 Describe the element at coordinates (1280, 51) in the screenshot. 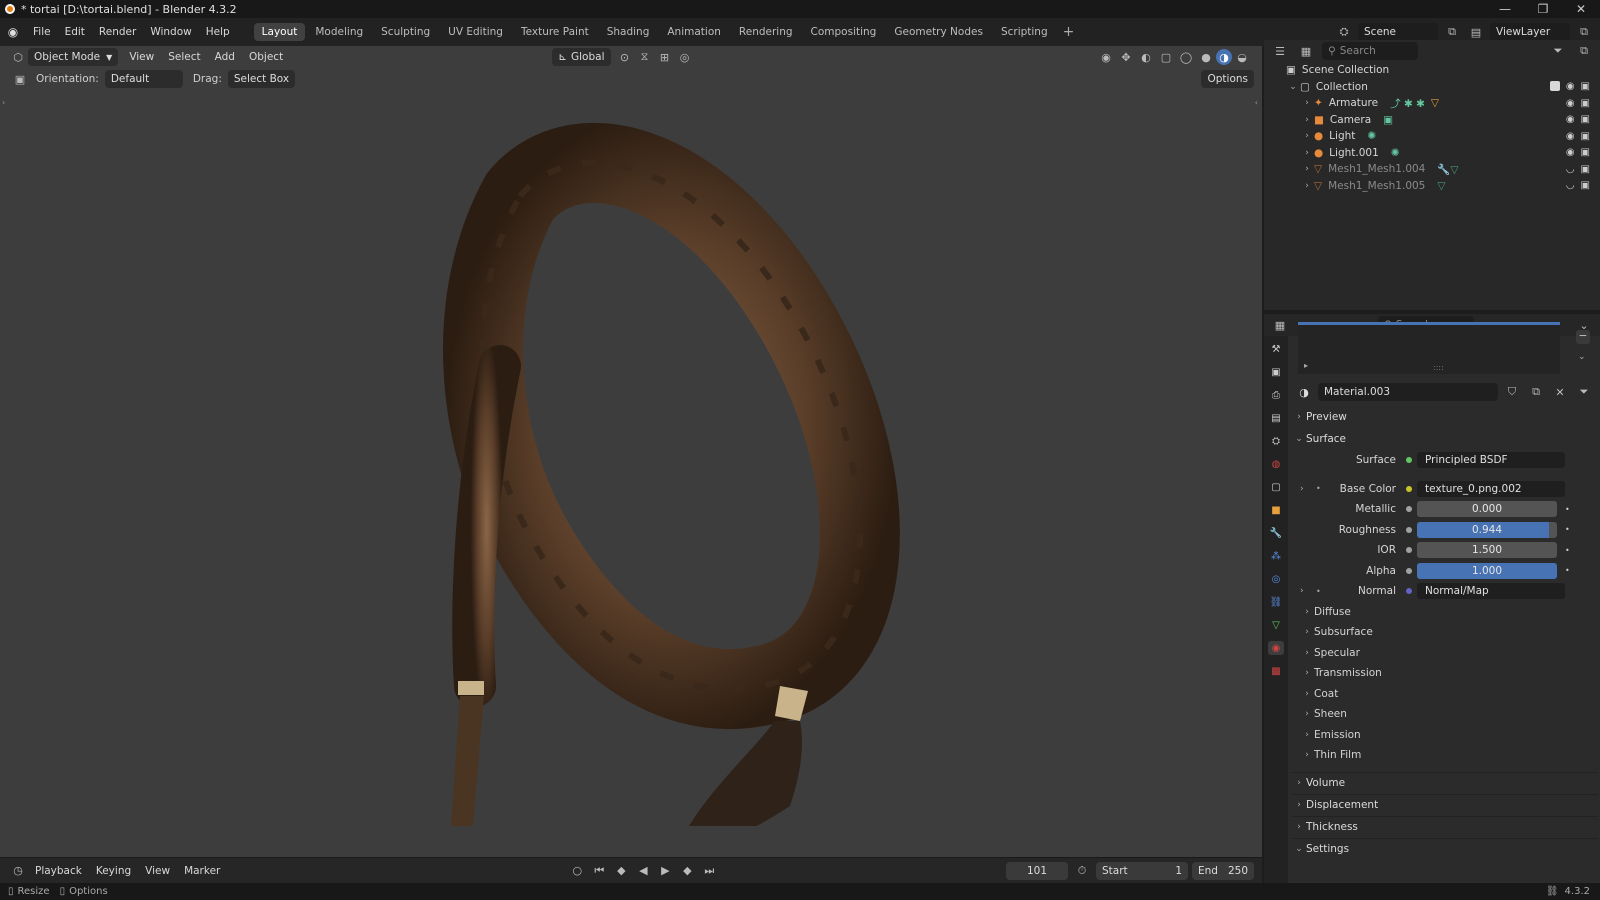

I see `outliner-editor-icon: ☰` at that location.